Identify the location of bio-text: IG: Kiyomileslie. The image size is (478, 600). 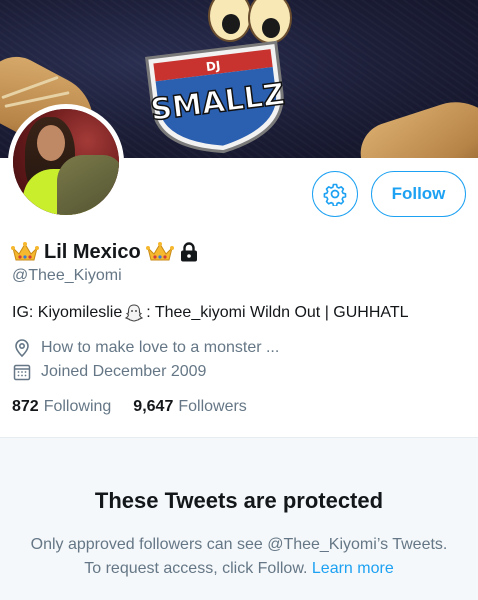
(67, 312).